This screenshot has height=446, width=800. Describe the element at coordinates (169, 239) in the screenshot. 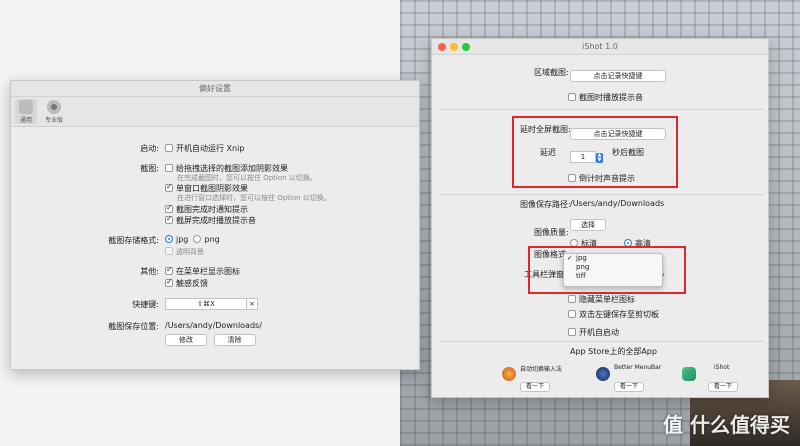

I see `radio-selected-icon` at that location.